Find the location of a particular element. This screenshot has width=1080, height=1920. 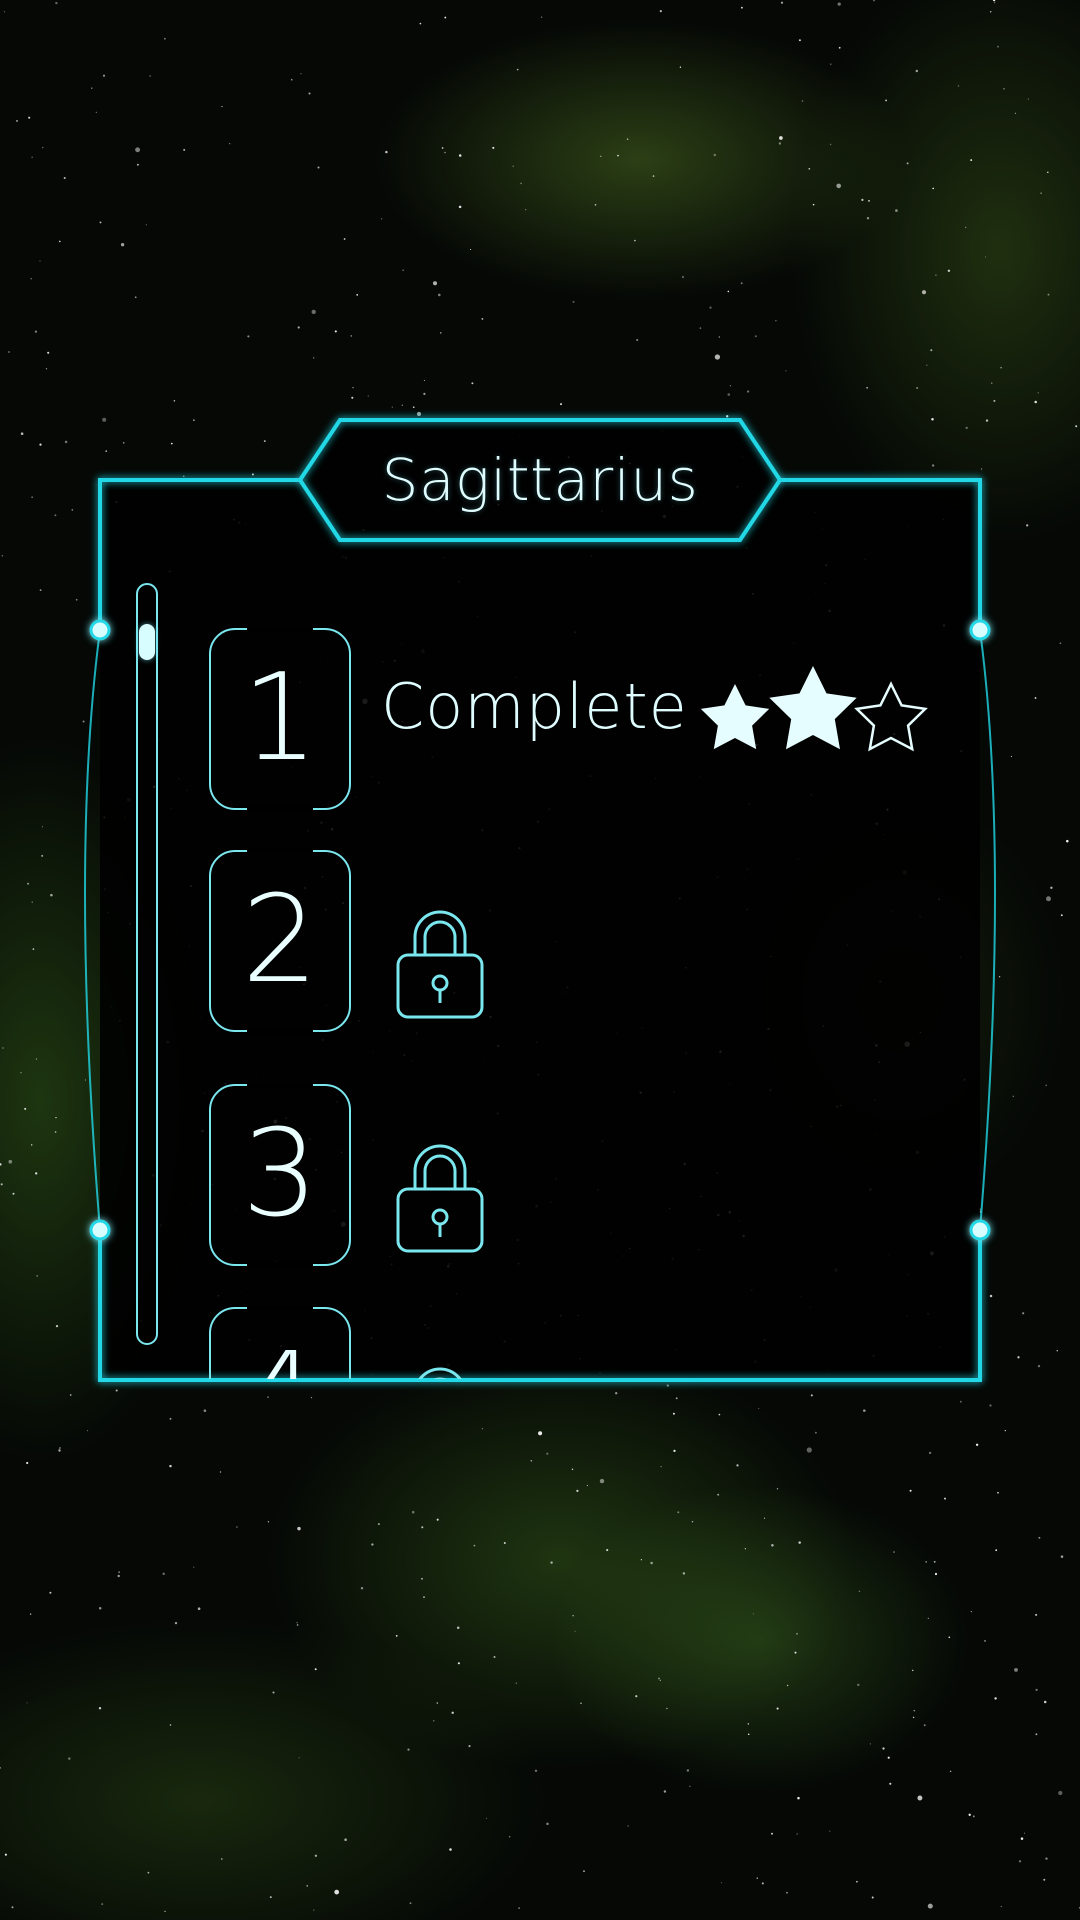

level-number: 2 is located at coordinates (280, 940).